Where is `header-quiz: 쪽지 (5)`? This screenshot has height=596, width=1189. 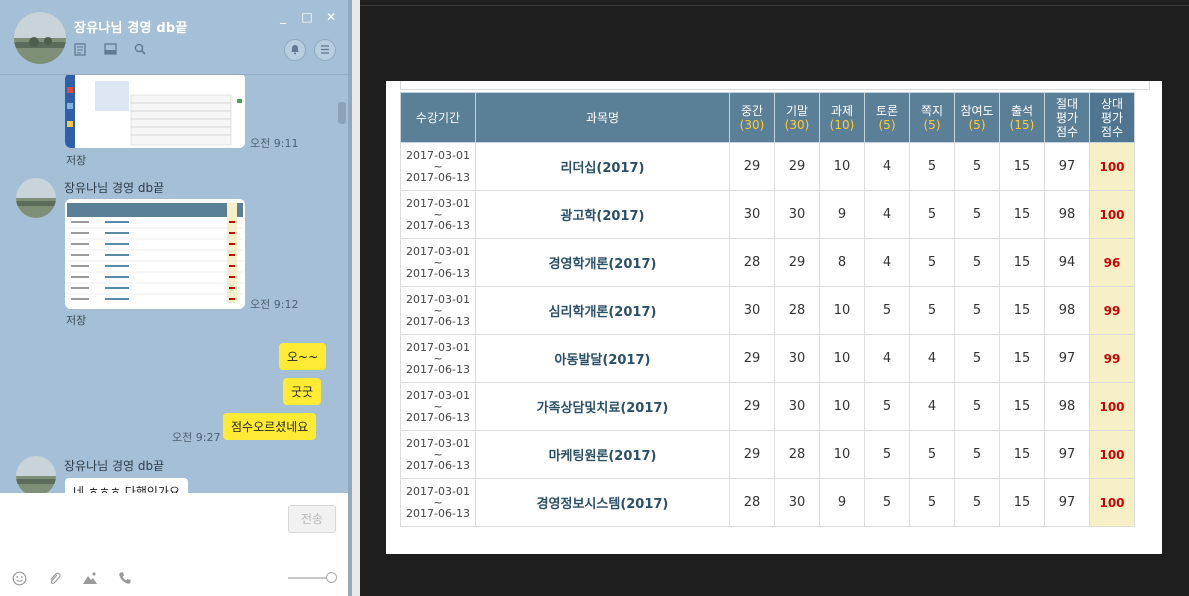
header-quiz: 쪽지 (5) is located at coordinates (932, 117).